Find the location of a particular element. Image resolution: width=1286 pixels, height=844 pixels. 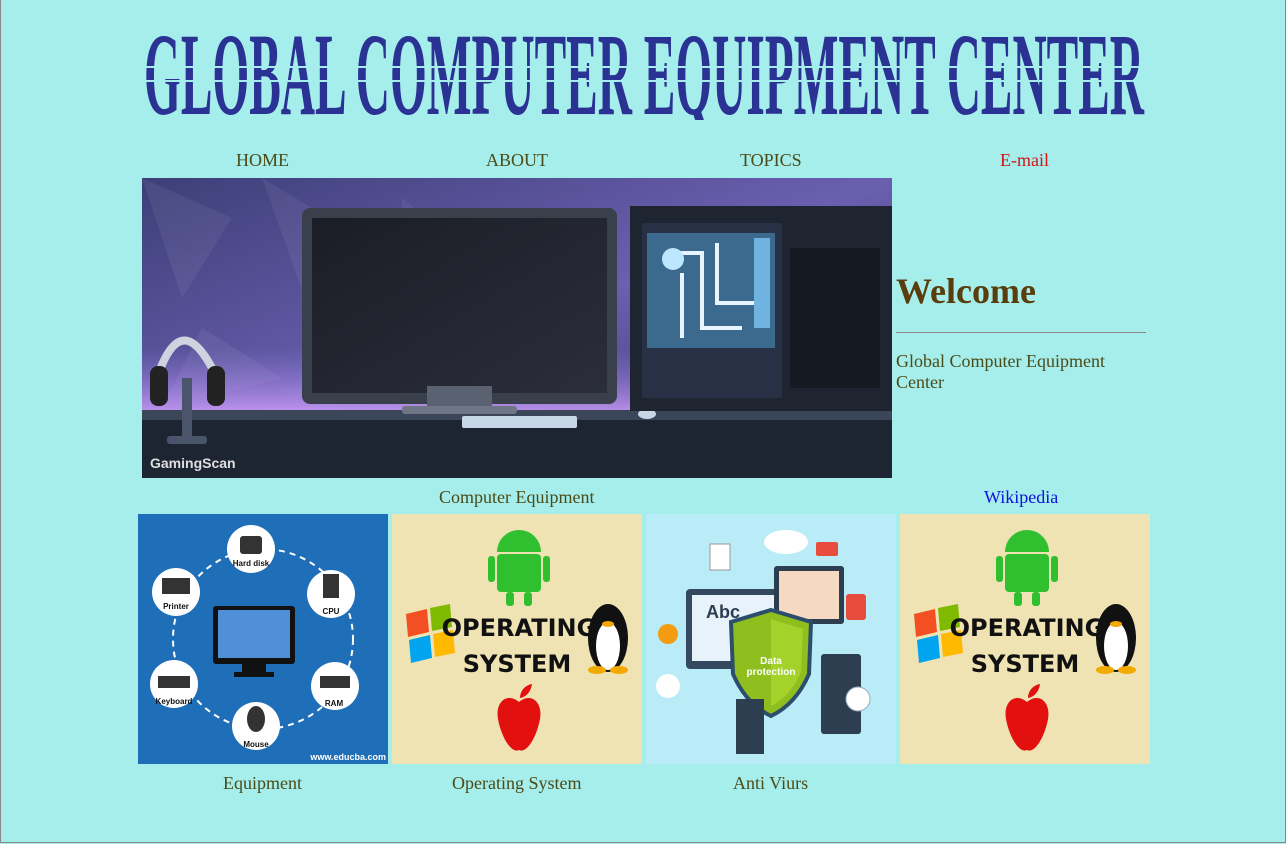

shield-label-line2: protection is located at coordinates (771, 672).